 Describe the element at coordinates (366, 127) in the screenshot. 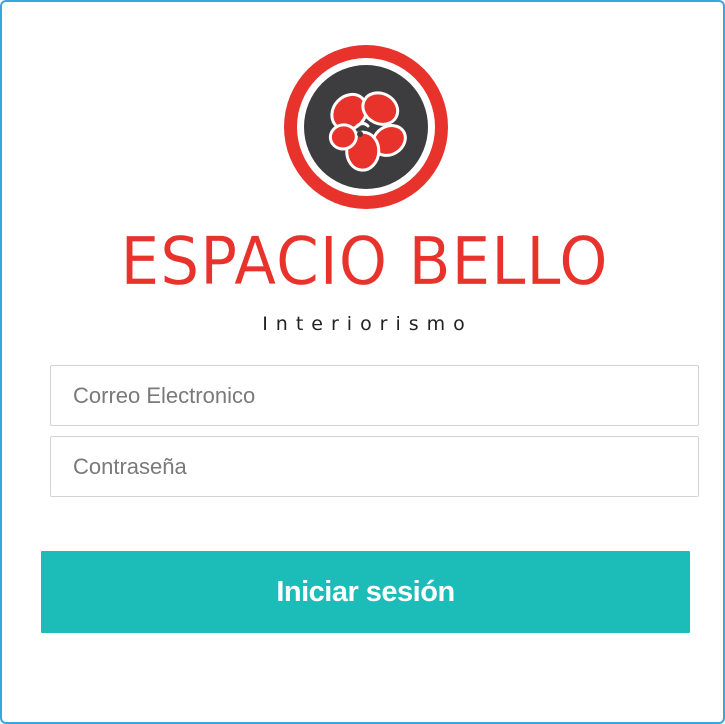

I see `flower-logo-icon` at that location.